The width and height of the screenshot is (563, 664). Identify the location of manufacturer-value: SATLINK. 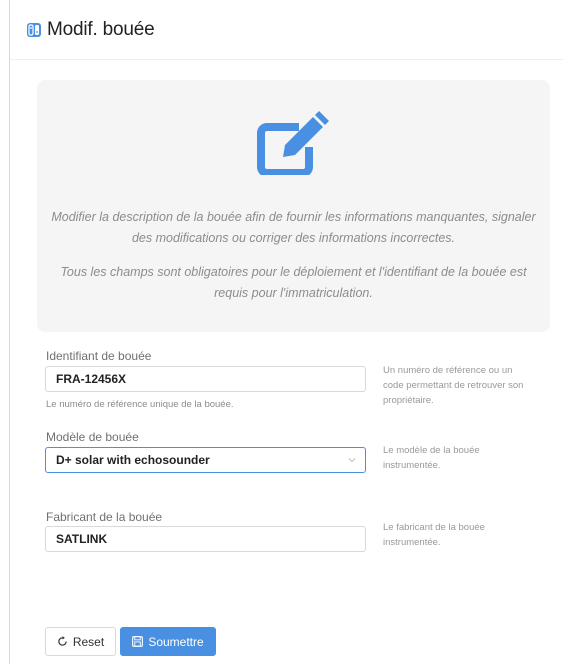
(82, 539).